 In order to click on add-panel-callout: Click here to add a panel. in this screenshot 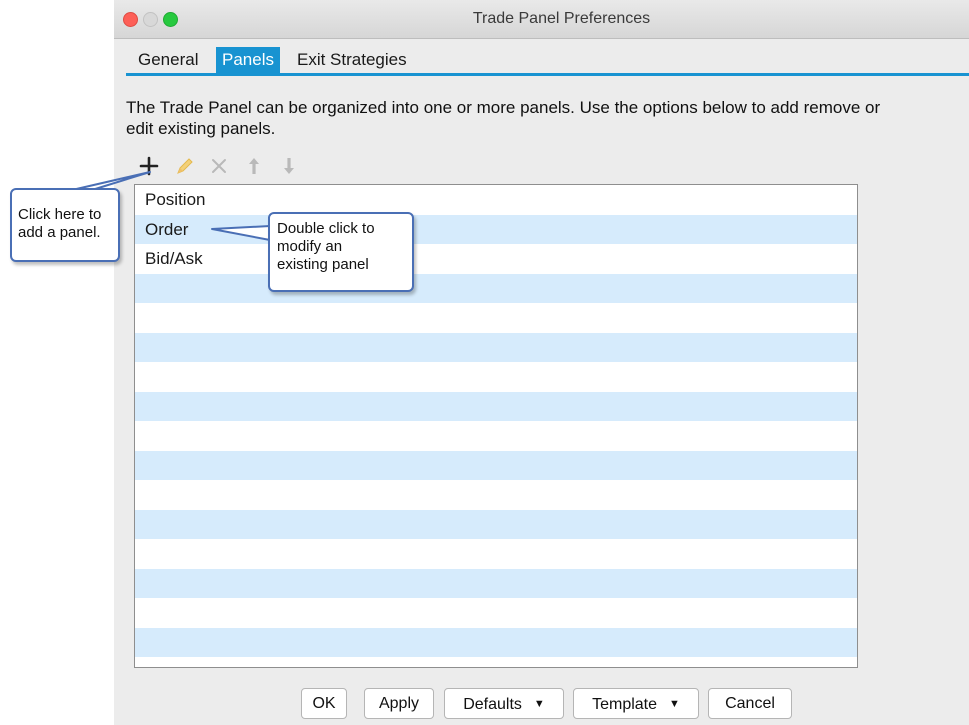, I will do `click(65, 225)`.